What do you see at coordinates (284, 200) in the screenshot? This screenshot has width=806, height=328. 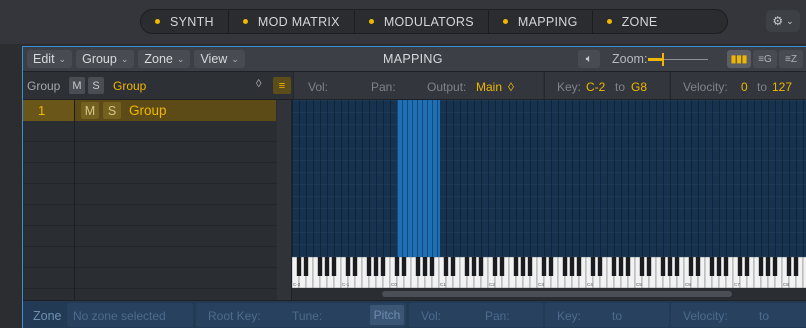 I see `group-list-scrollbar` at bounding box center [284, 200].